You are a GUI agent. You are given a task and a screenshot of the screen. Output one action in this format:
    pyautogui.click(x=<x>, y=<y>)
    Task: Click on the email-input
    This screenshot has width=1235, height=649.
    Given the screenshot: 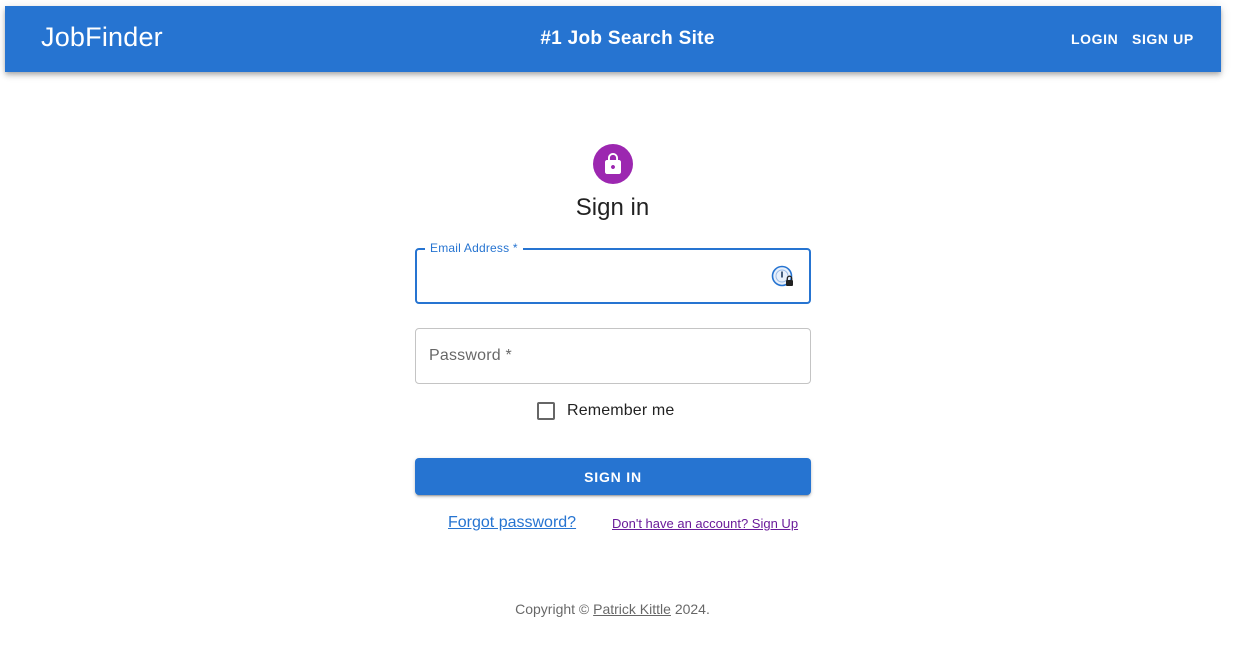 What is the action you would take?
    pyautogui.click(x=613, y=276)
    